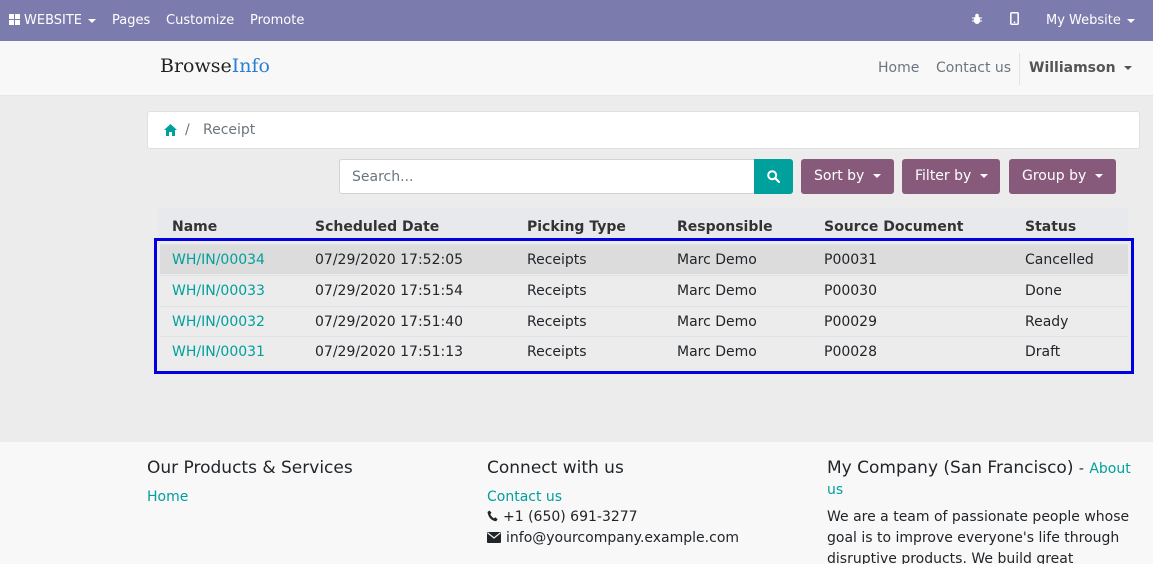  Describe the element at coordinates (950, 557) in the screenshot. I see `footer-about-line-3: disruptive products. We build great` at that location.